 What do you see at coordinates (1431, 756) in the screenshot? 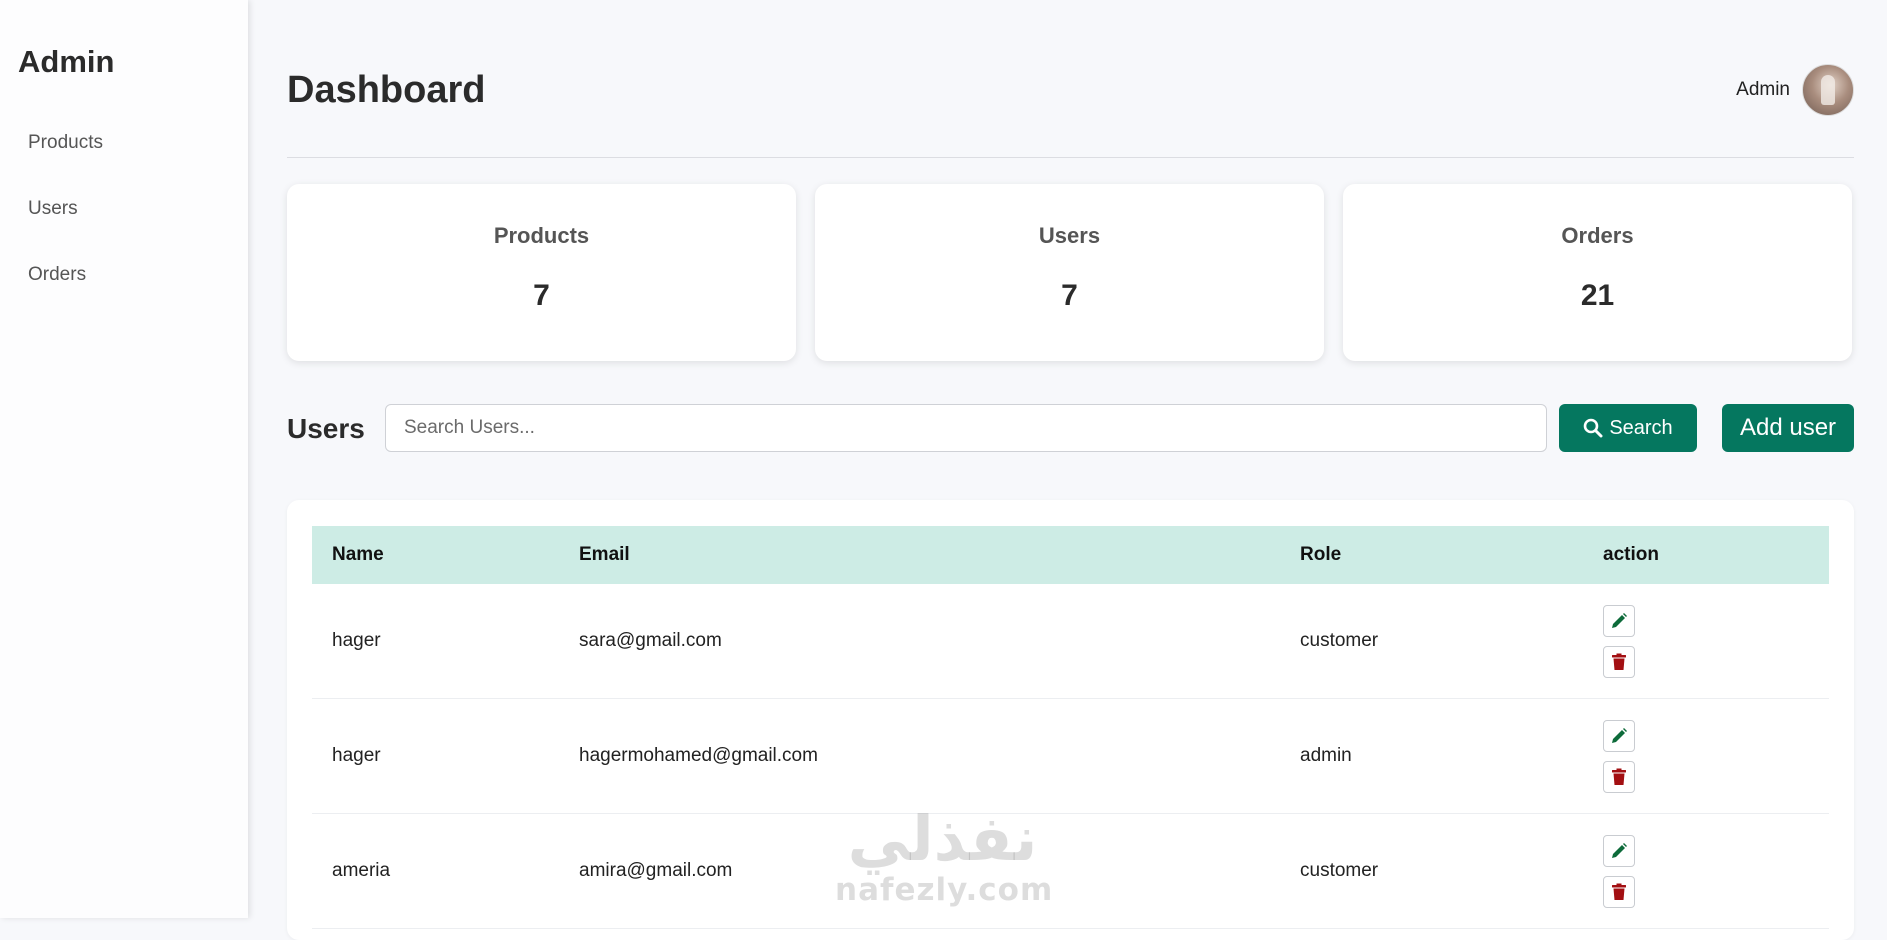
I see `cell-role: admin` at bounding box center [1431, 756].